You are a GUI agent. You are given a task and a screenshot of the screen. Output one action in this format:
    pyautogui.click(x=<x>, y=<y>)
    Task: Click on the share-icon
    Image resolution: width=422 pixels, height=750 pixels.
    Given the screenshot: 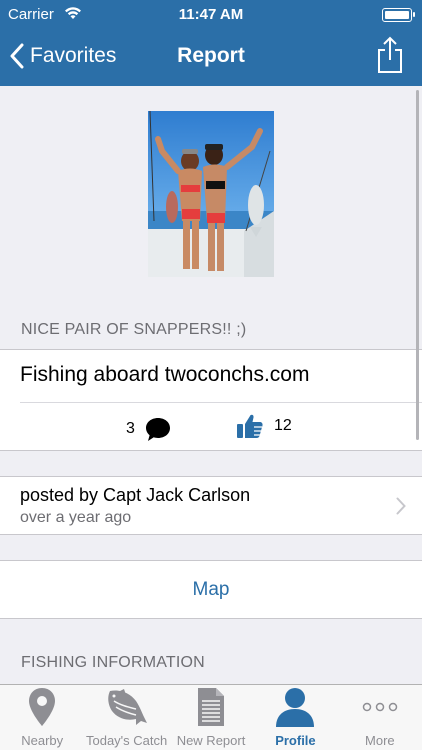 What is the action you would take?
    pyautogui.click(x=390, y=55)
    